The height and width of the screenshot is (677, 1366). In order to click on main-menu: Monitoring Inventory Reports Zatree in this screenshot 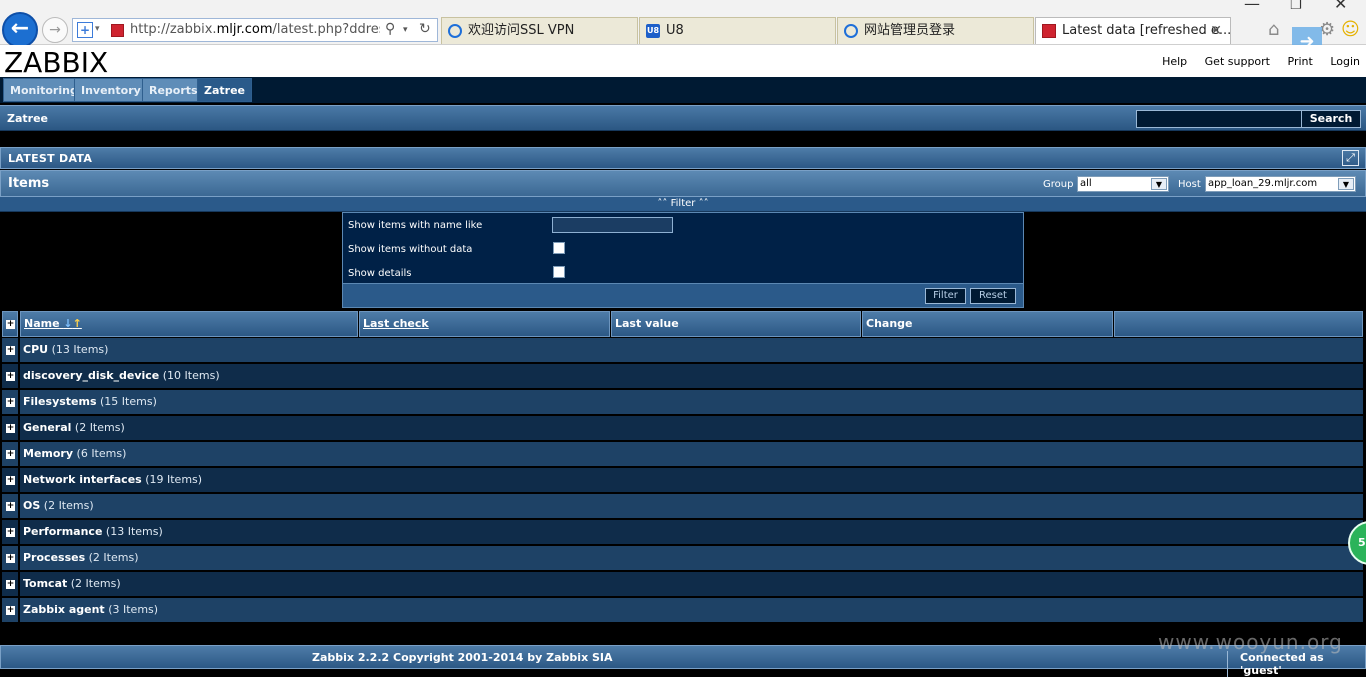, I will do `click(683, 90)`.